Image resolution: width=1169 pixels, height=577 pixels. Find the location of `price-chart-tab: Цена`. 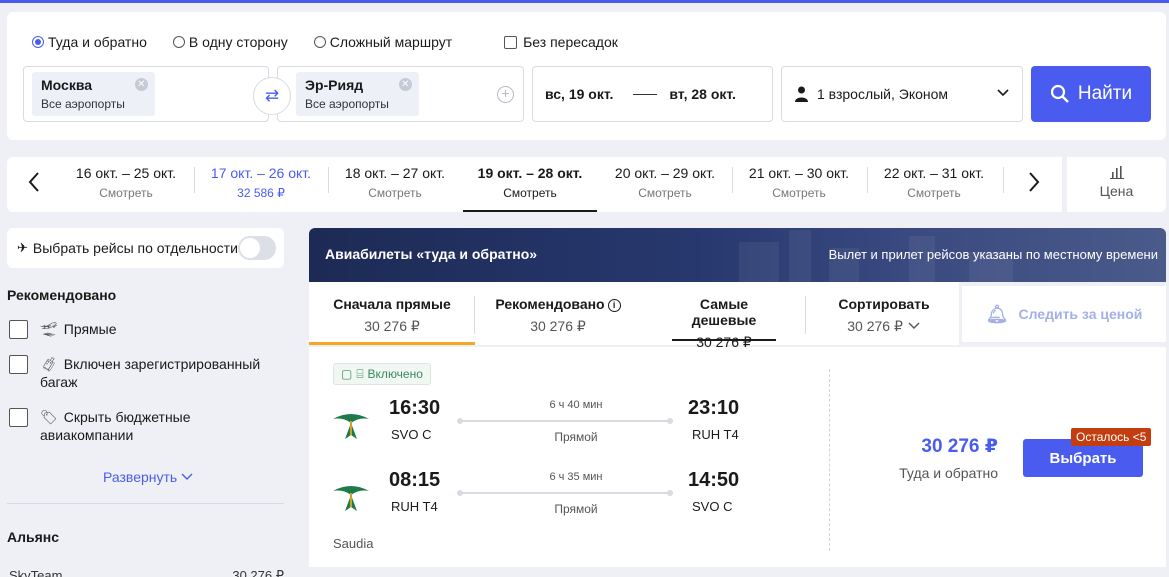

price-chart-tab: Цена is located at coordinates (1116, 184).